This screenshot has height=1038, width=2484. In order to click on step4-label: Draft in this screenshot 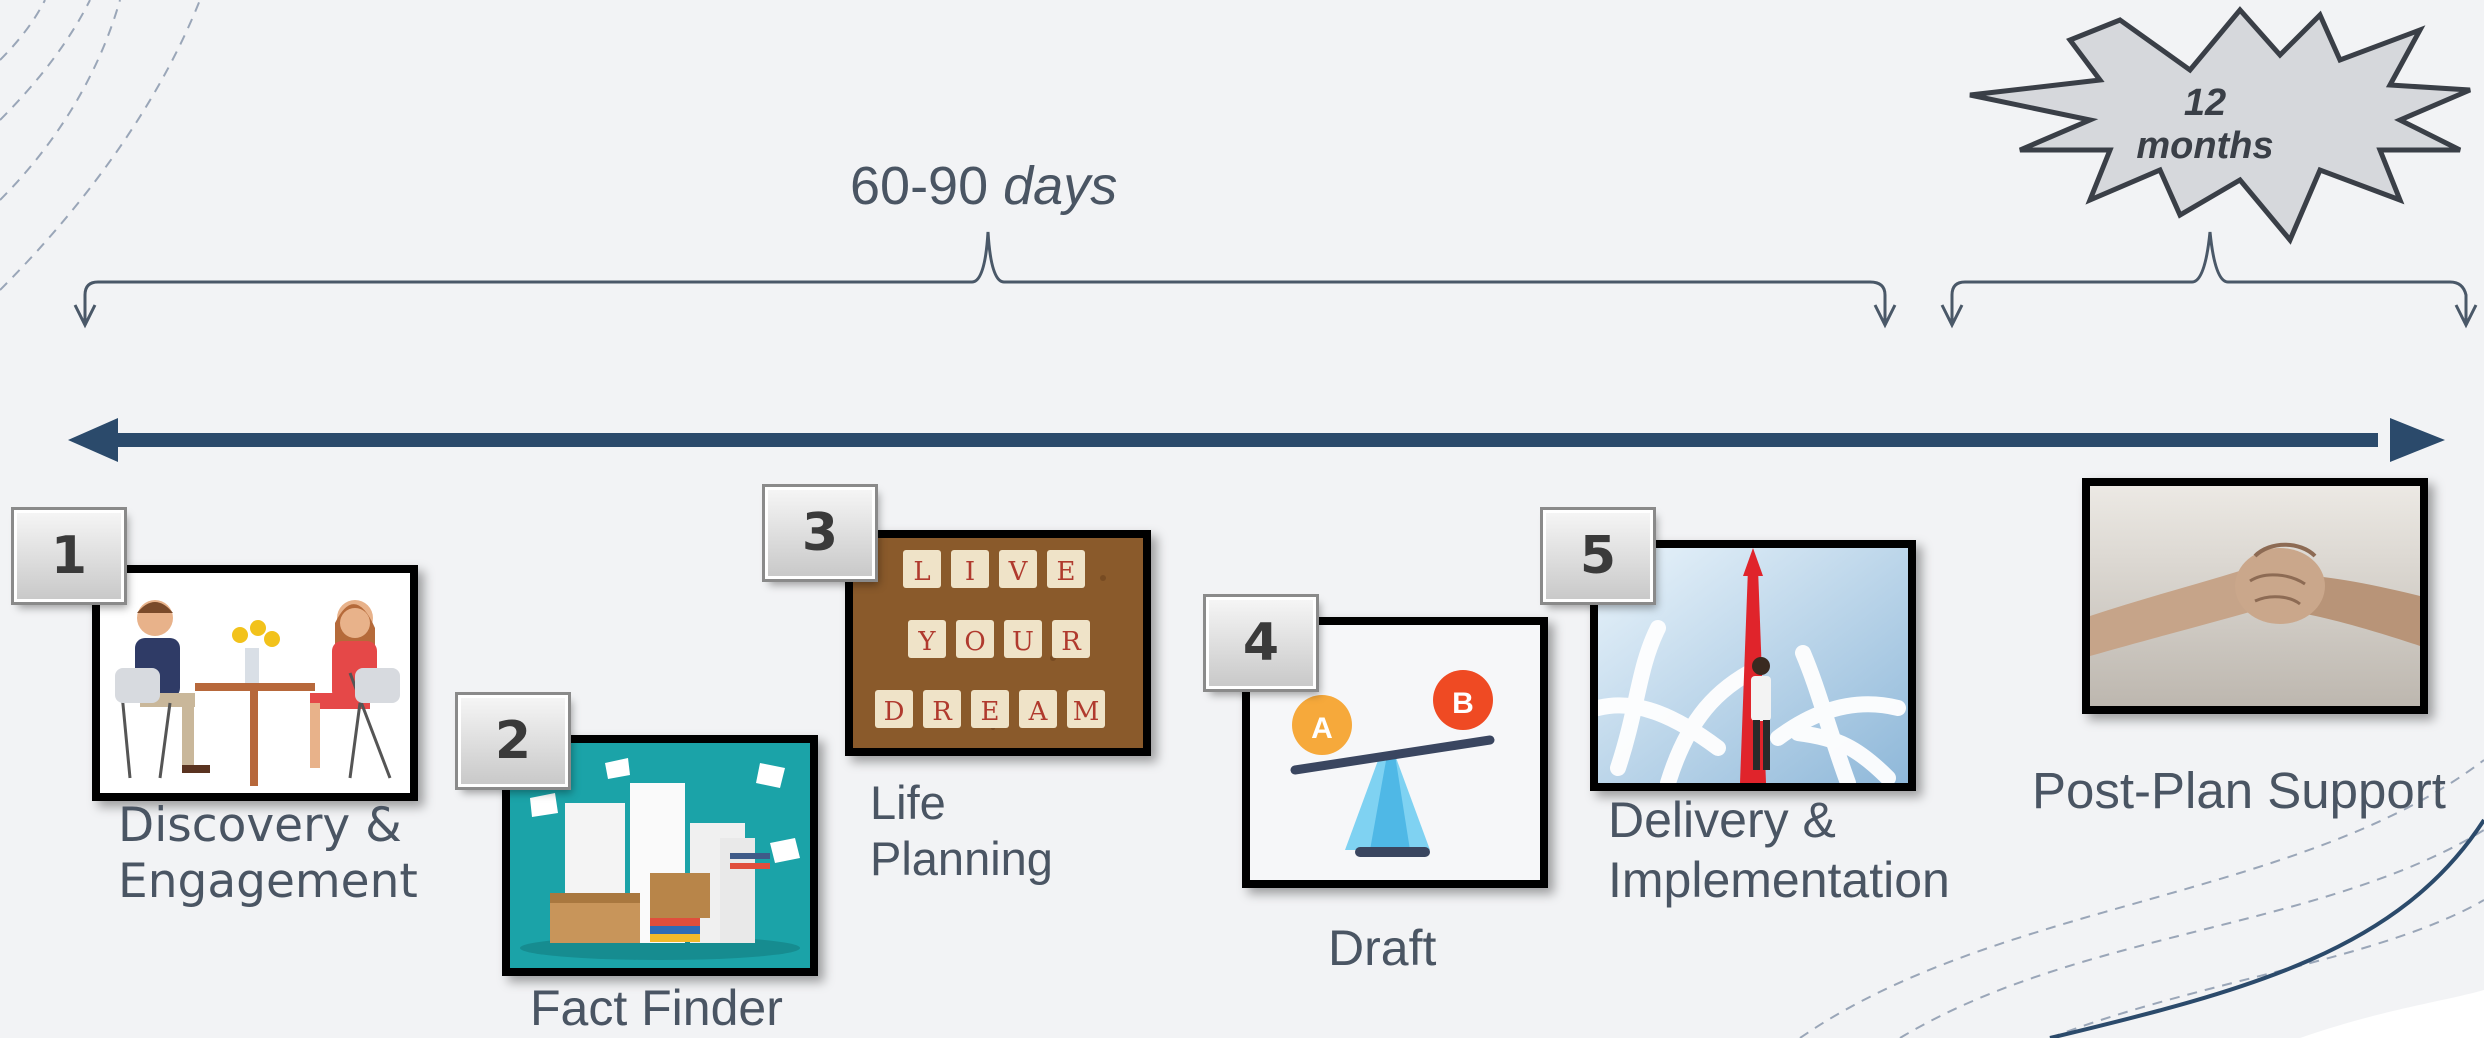, I will do `click(1382, 948)`.